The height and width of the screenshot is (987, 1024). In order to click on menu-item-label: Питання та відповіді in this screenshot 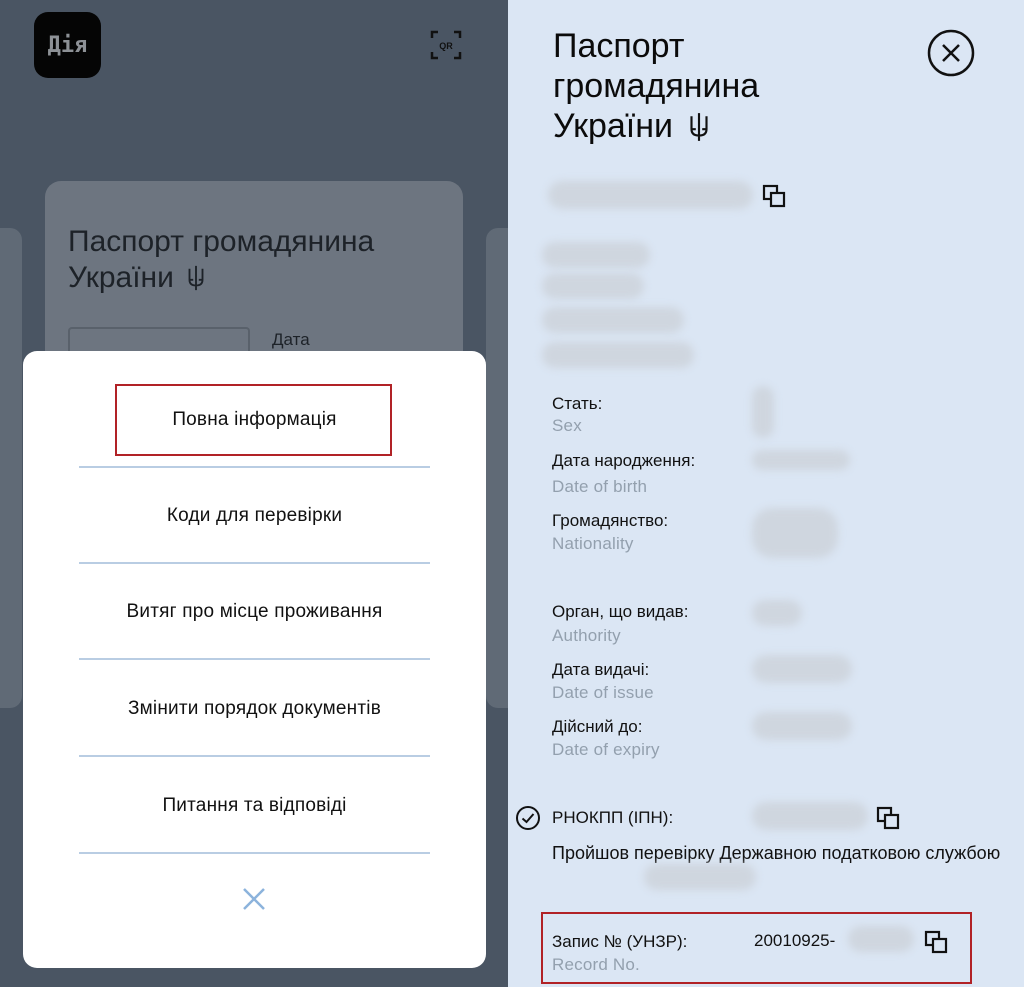, I will do `click(254, 805)`.